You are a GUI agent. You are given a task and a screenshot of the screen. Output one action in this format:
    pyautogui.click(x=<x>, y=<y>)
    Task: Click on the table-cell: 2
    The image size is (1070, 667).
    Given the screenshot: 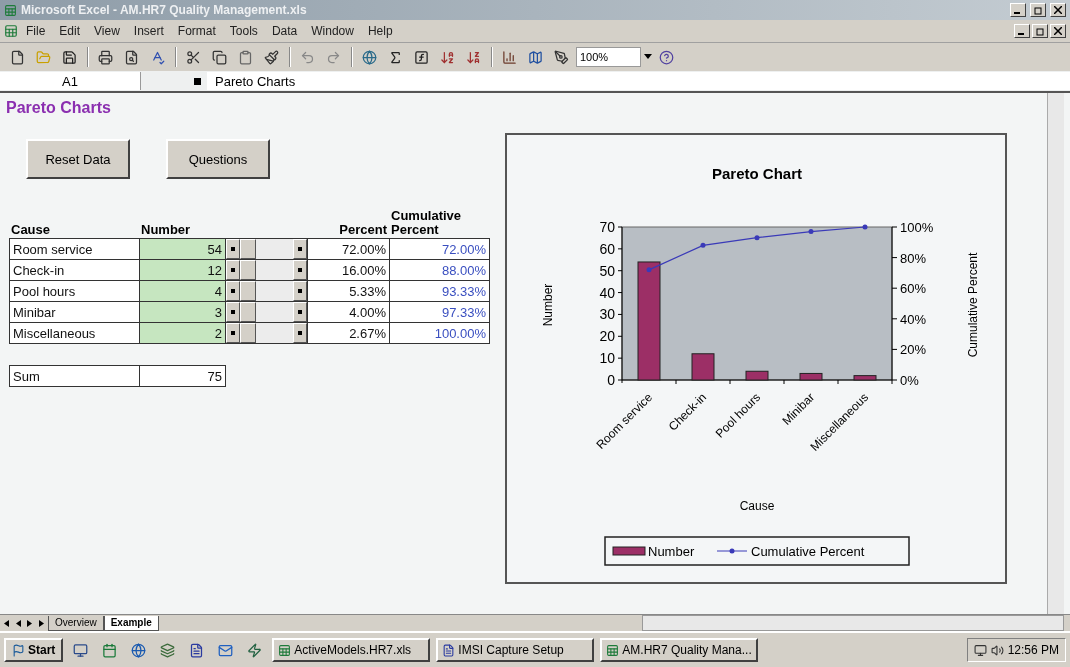 What is the action you would take?
    pyautogui.click(x=182, y=333)
    